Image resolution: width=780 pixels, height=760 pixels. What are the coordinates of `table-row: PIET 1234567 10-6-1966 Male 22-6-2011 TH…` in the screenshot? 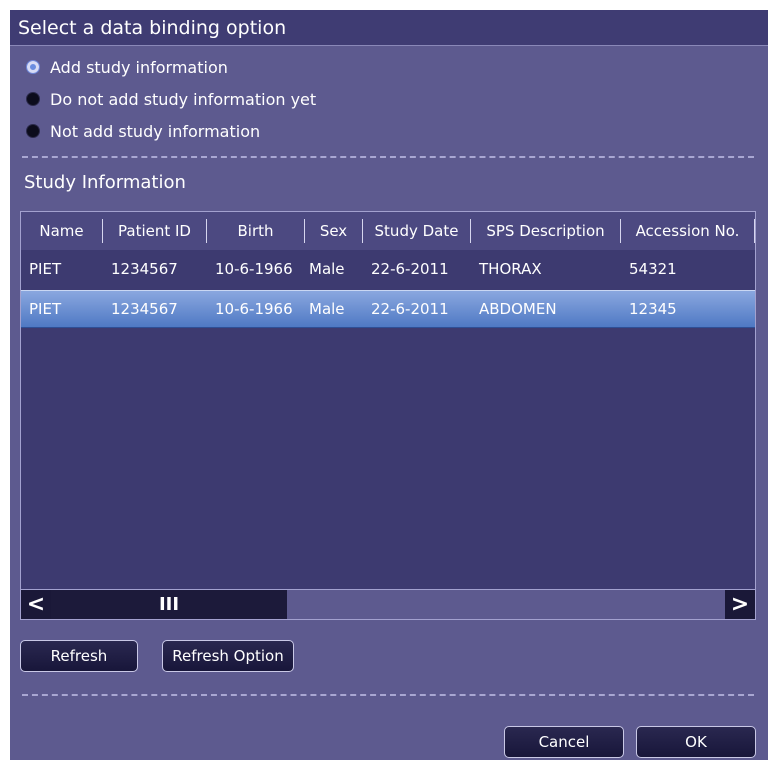 It's located at (388, 269).